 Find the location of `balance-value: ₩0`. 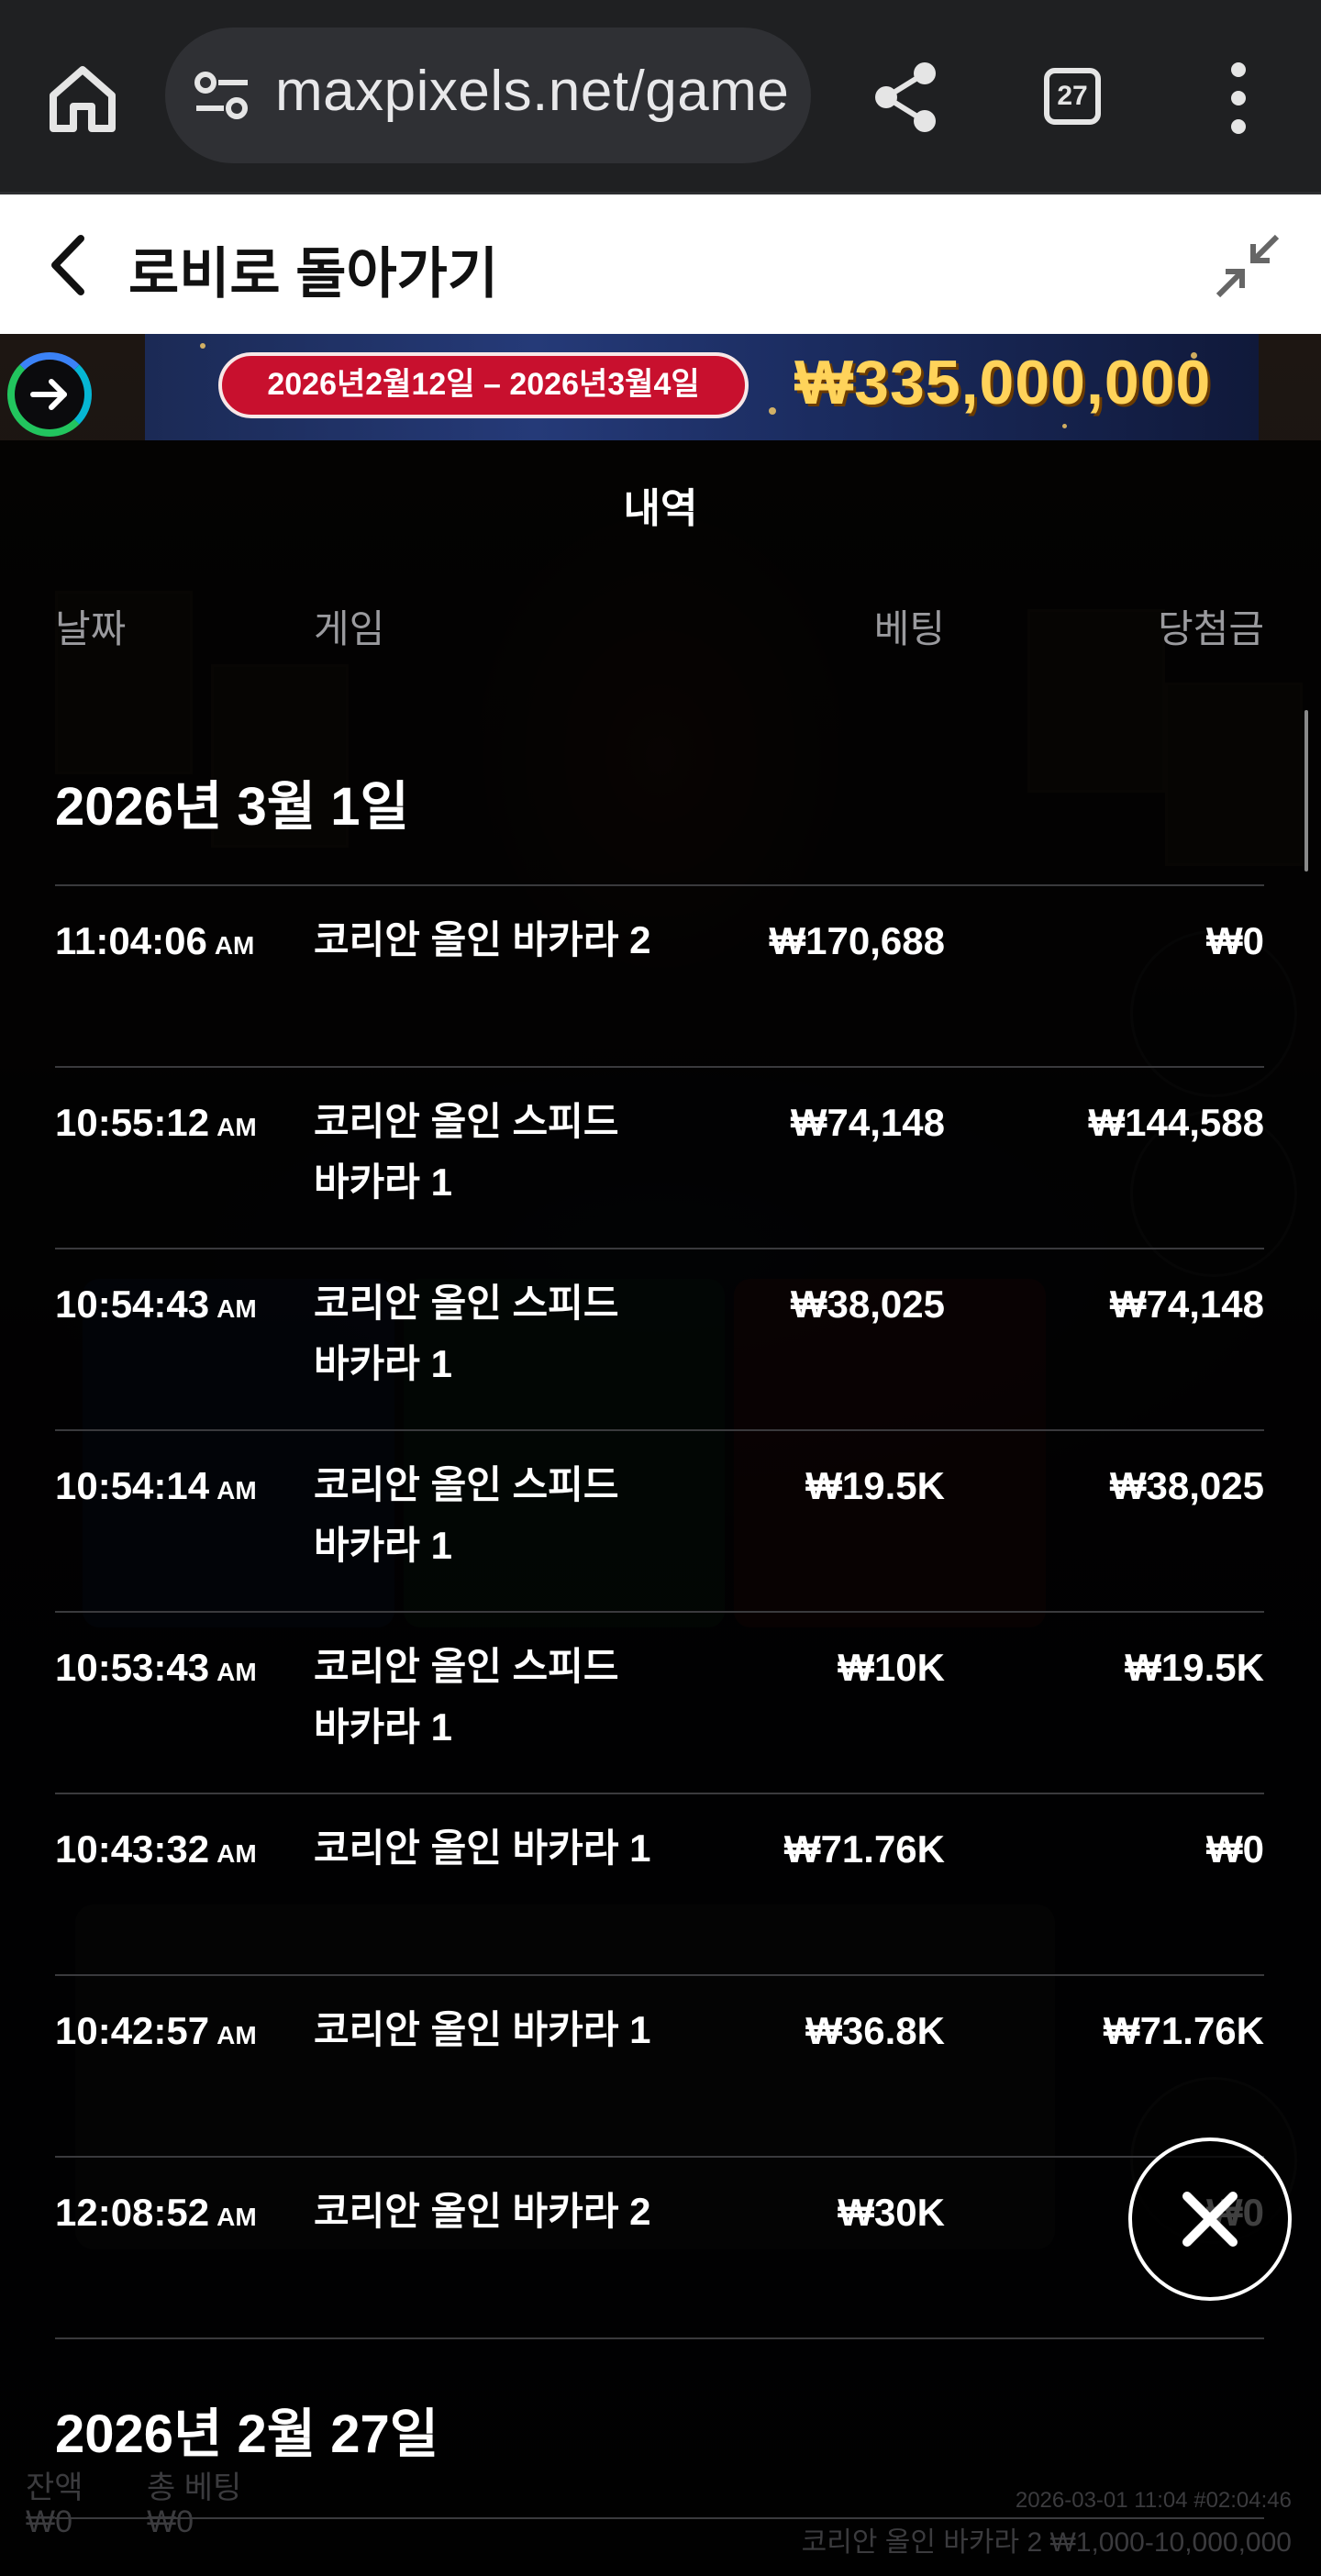

balance-value: ₩0 is located at coordinates (49, 2521).